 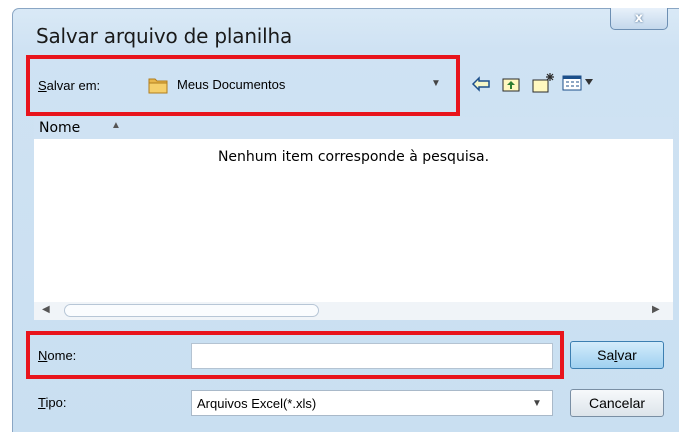 I want to click on list-header: Nome ▲, so click(x=353, y=128).